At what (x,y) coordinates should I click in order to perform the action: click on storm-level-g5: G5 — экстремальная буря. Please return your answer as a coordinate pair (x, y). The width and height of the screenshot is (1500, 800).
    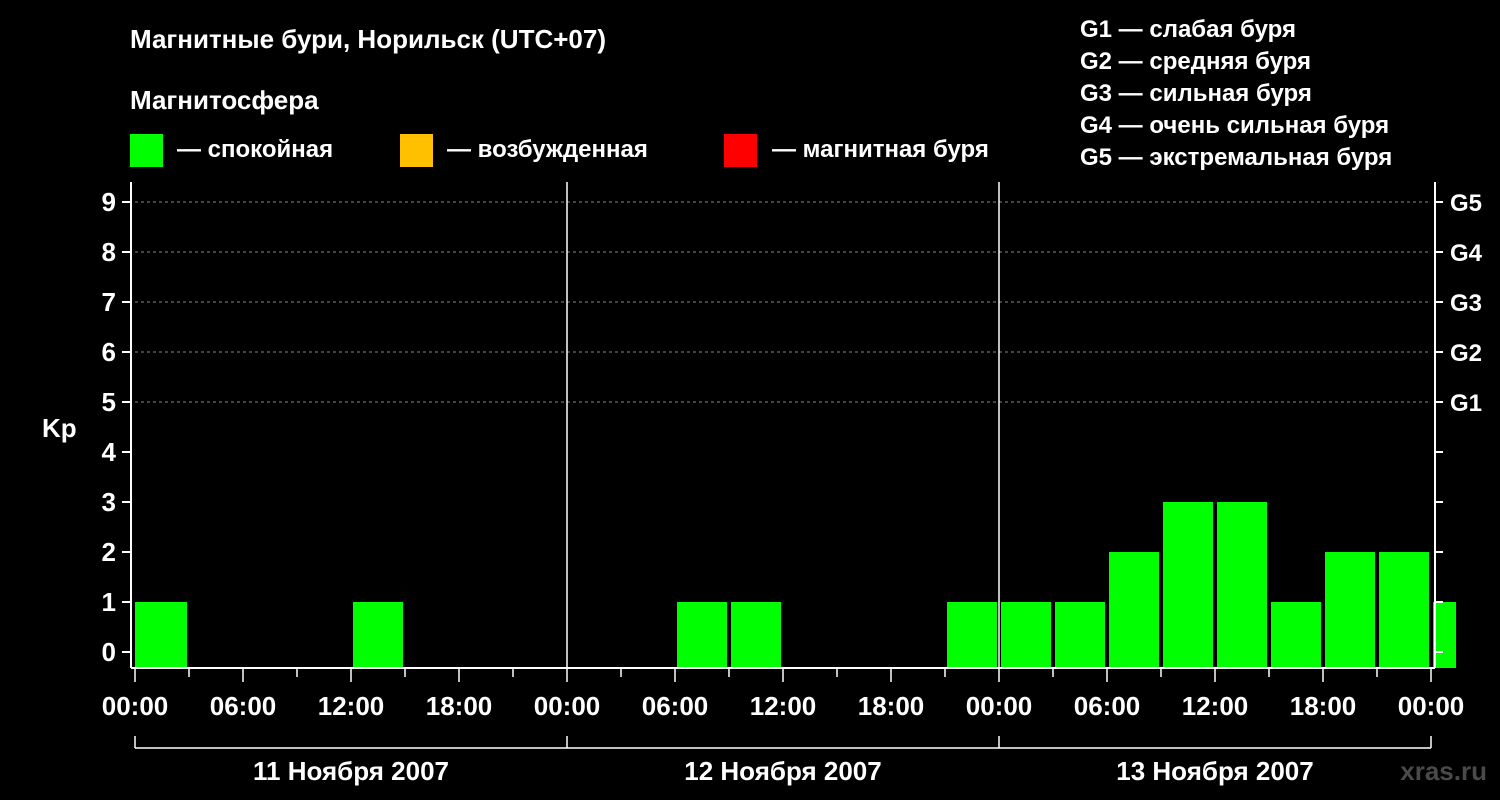
    Looking at the image, I should click on (1236, 157).